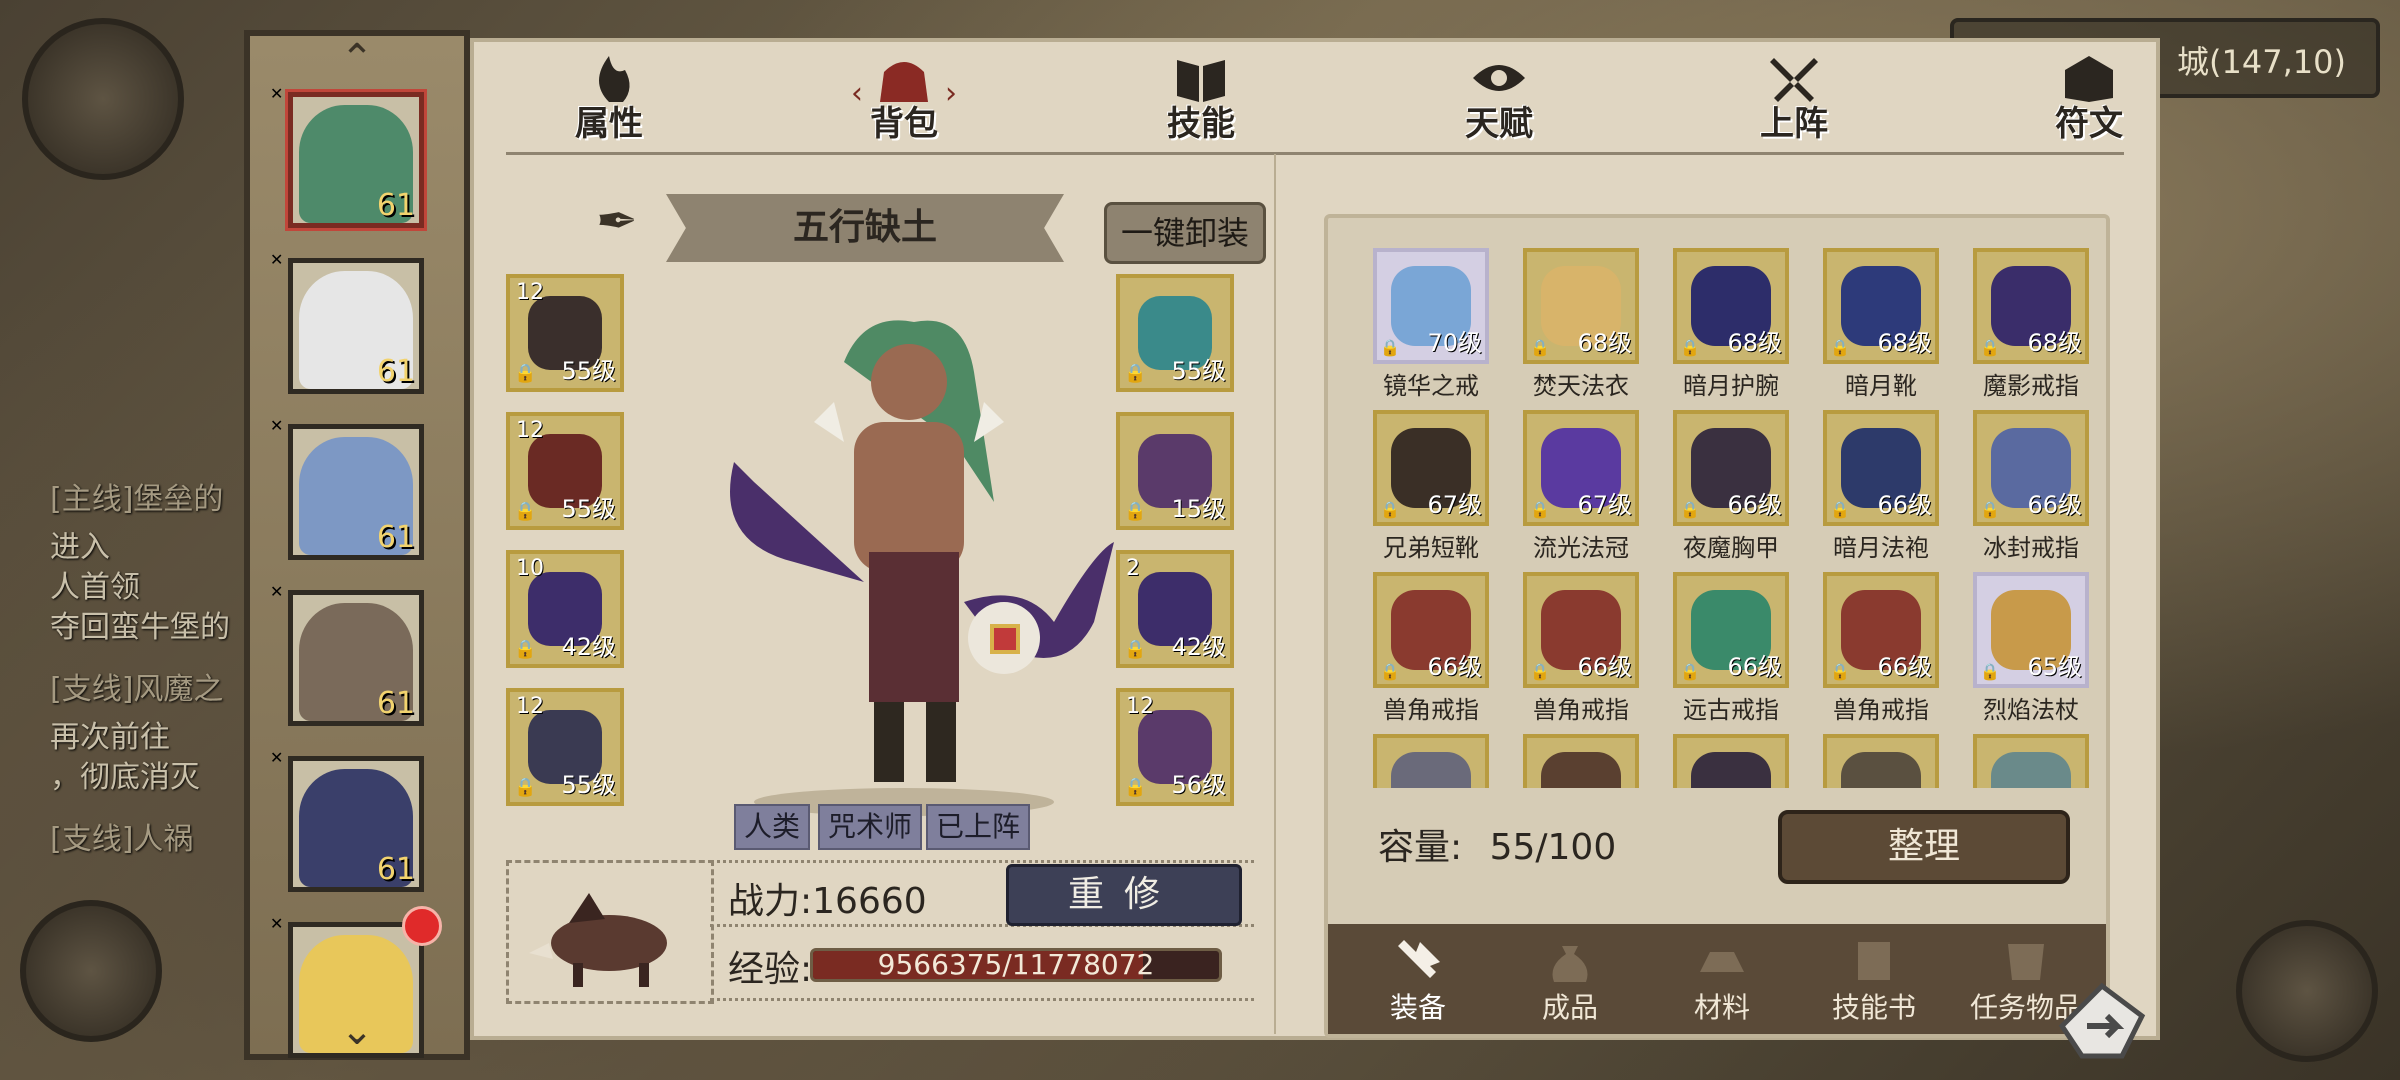 Image resolution: width=2400 pixels, height=1080 pixels. I want to click on quest-line: ，彻底消灭, so click(125, 778).